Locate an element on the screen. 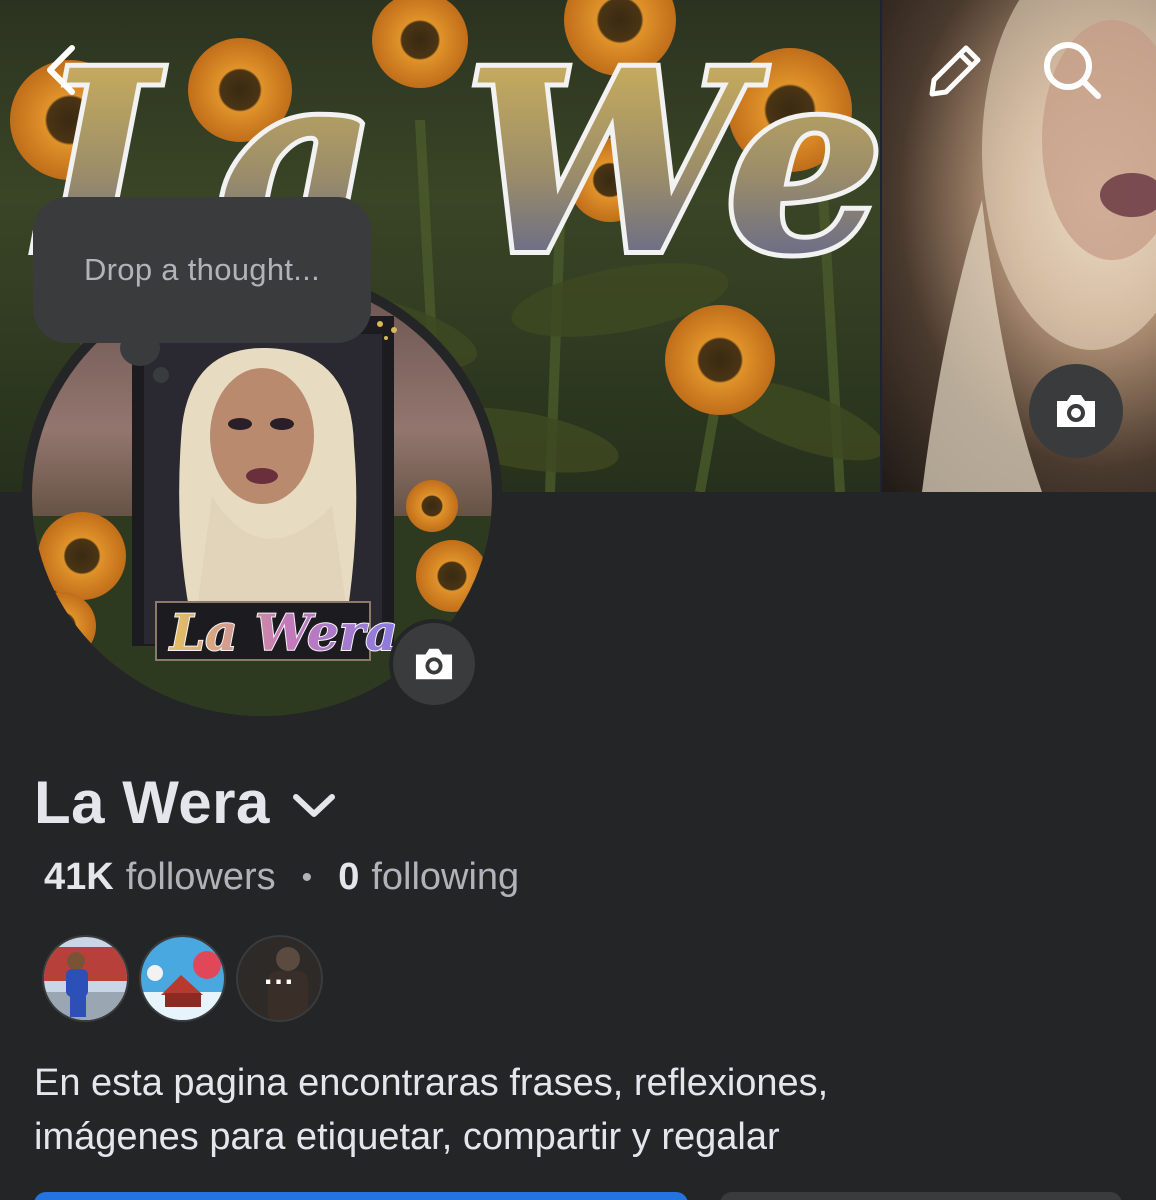 The height and width of the screenshot is (1200, 1156). pencil-icon is located at coordinates (955, 71).